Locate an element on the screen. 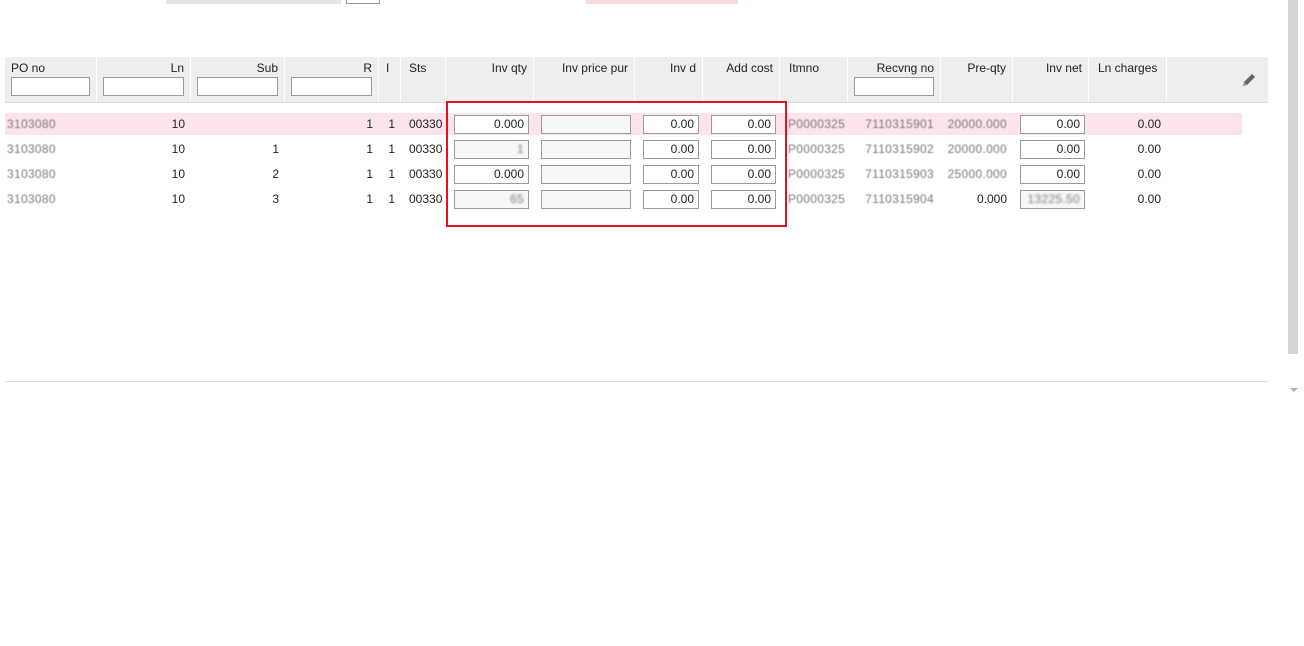  col-sub-label: Sub is located at coordinates (267, 68).